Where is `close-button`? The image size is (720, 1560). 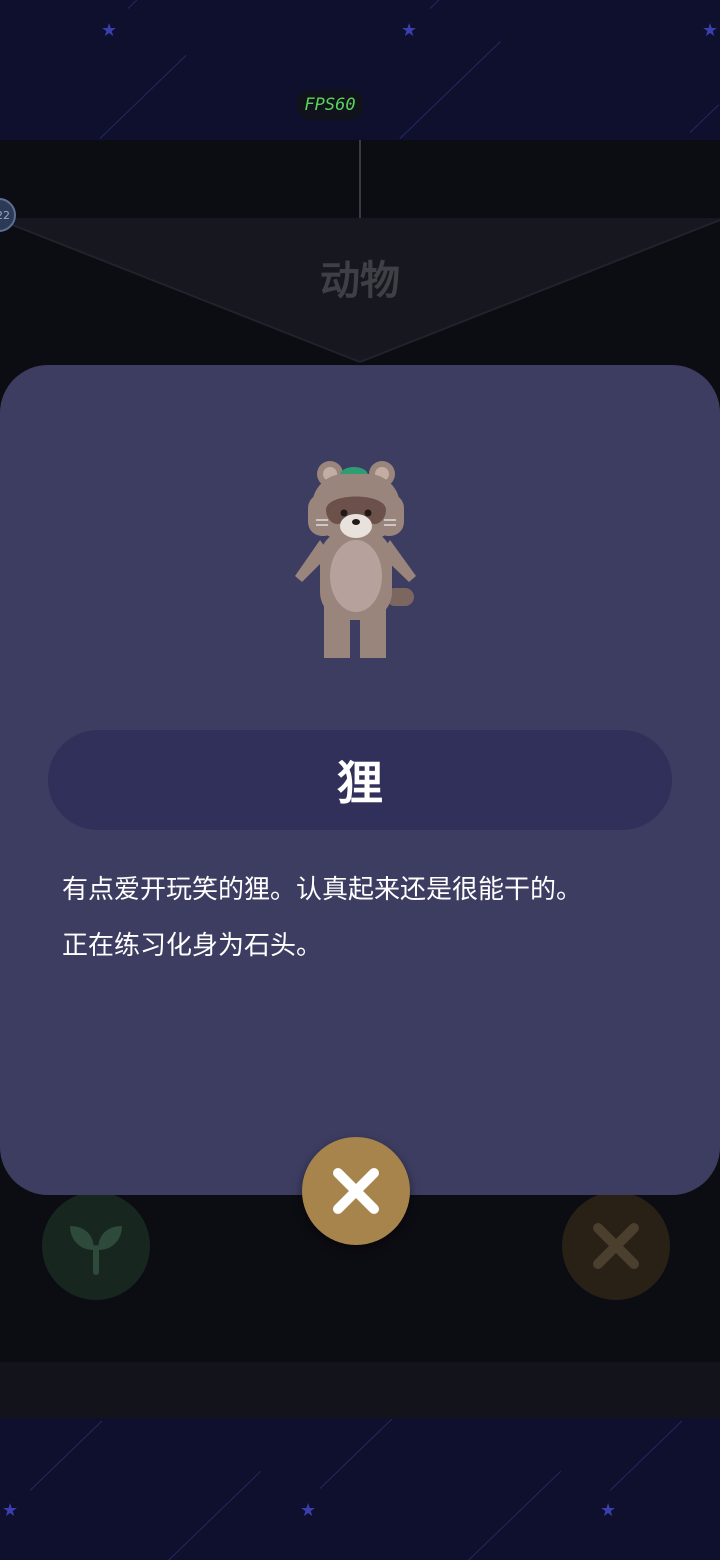 close-button is located at coordinates (356, 1191).